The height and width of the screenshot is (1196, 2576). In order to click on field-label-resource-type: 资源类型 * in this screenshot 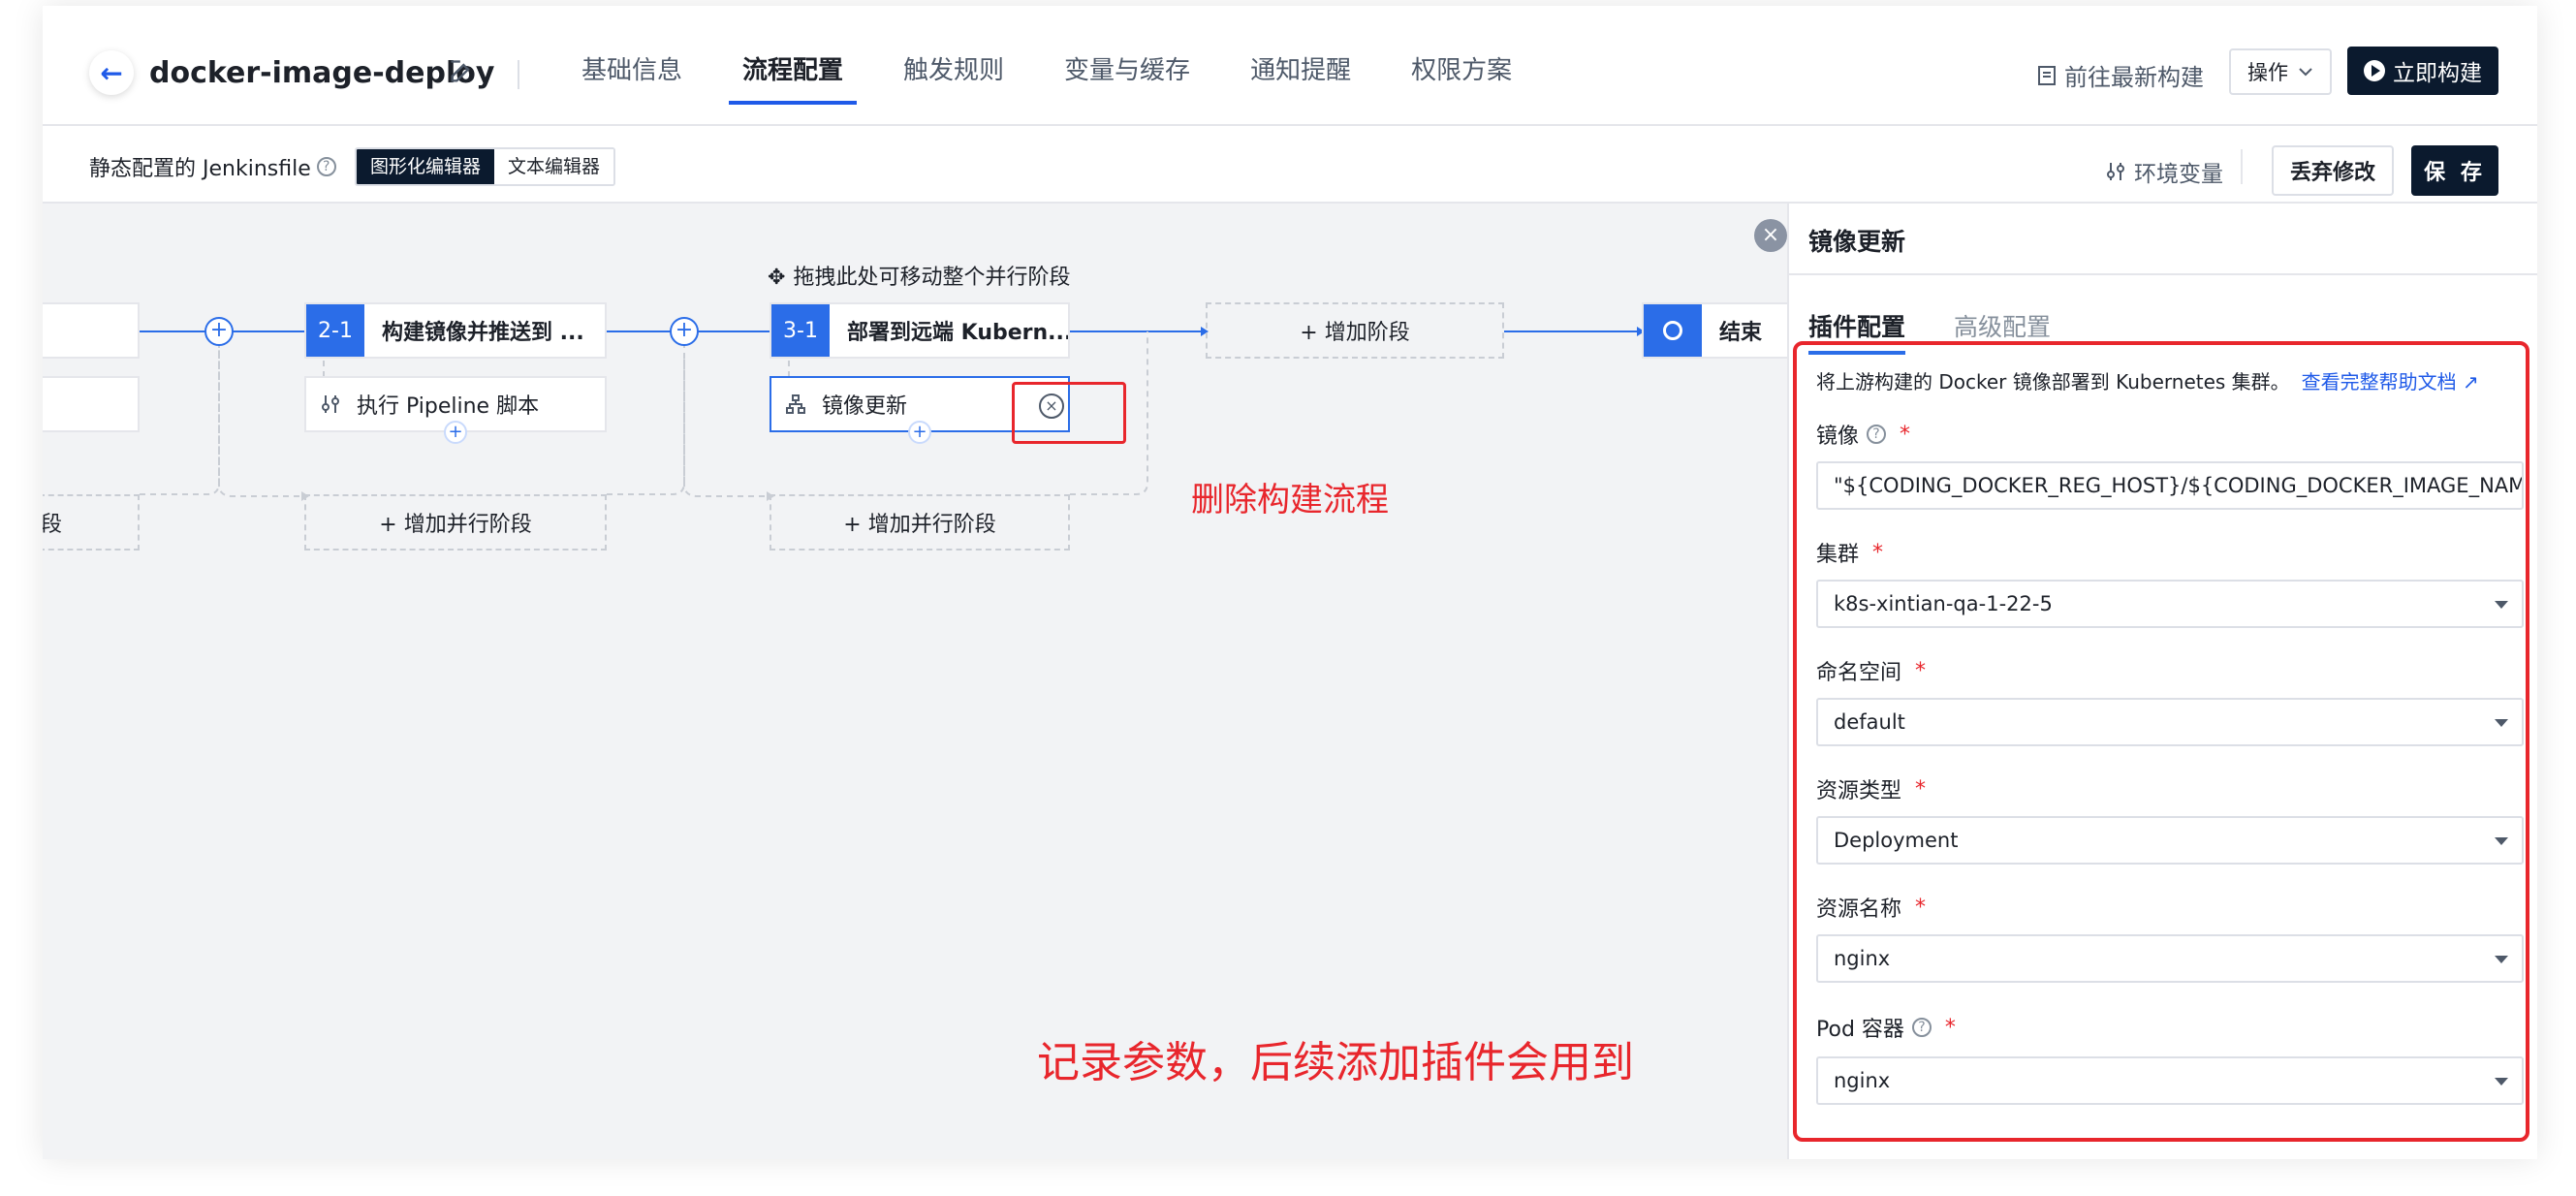, I will do `click(1871, 788)`.